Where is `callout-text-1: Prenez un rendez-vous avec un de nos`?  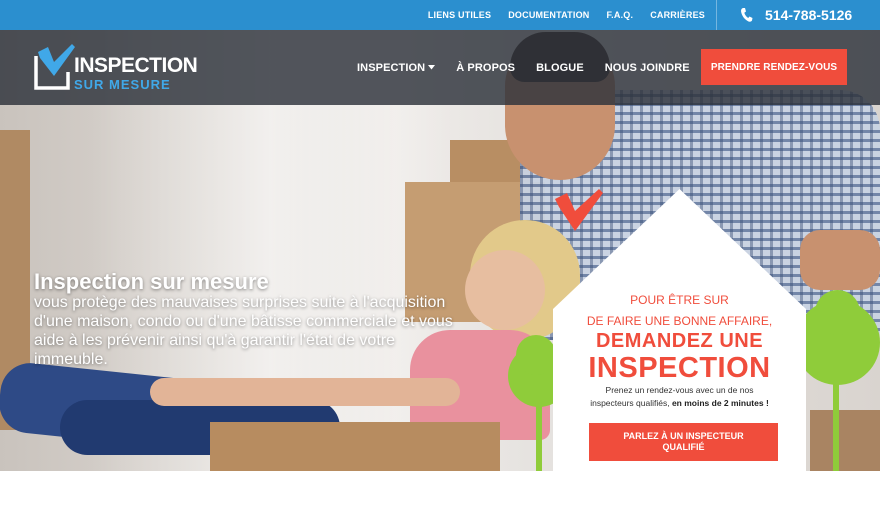
callout-text-1: Prenez un rendez-vous avec un de nos is located at coordinates (679, 390).